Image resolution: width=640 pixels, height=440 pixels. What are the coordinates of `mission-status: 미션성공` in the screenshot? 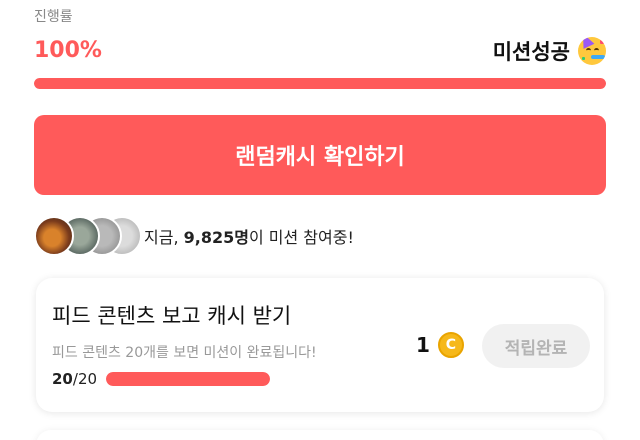 It's located at (549, 51).